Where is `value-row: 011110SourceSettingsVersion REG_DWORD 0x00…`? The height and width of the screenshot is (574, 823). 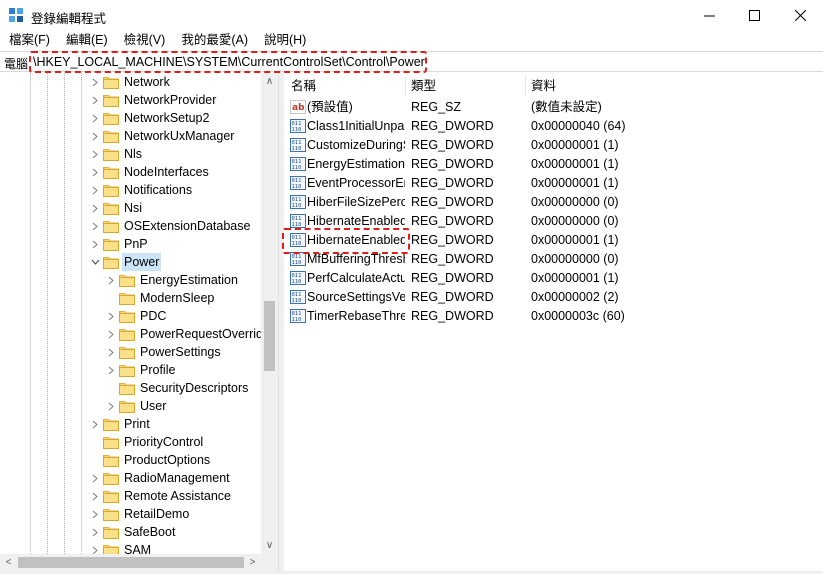 value-row: 011110SourceSettingsVersion REG_DWORD 0x00… is located at coordinates (554, 297).